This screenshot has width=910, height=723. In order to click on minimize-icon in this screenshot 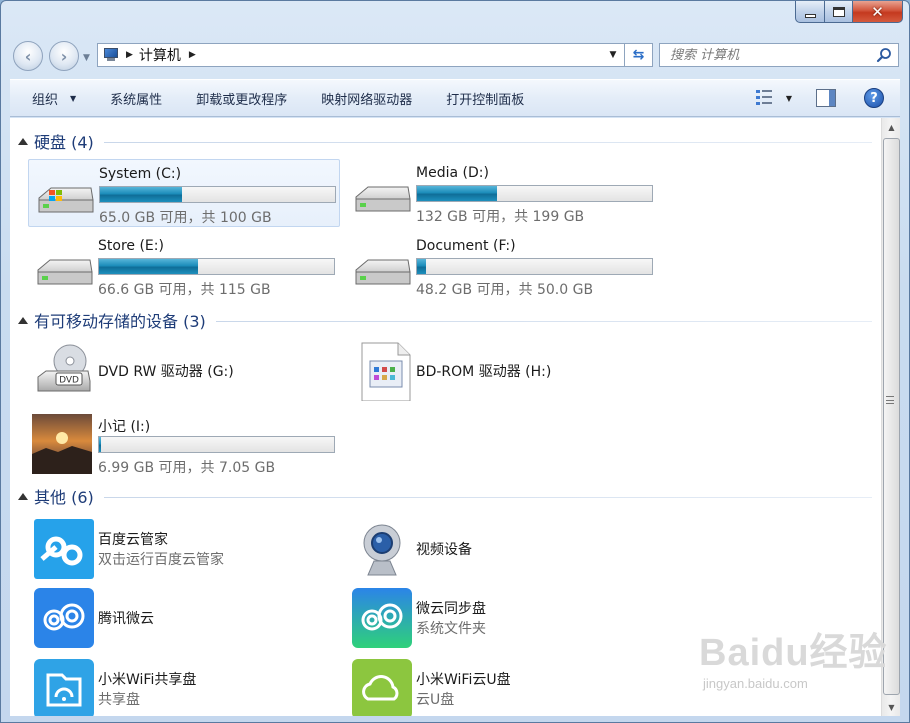, I will do `click(810, 15)`.